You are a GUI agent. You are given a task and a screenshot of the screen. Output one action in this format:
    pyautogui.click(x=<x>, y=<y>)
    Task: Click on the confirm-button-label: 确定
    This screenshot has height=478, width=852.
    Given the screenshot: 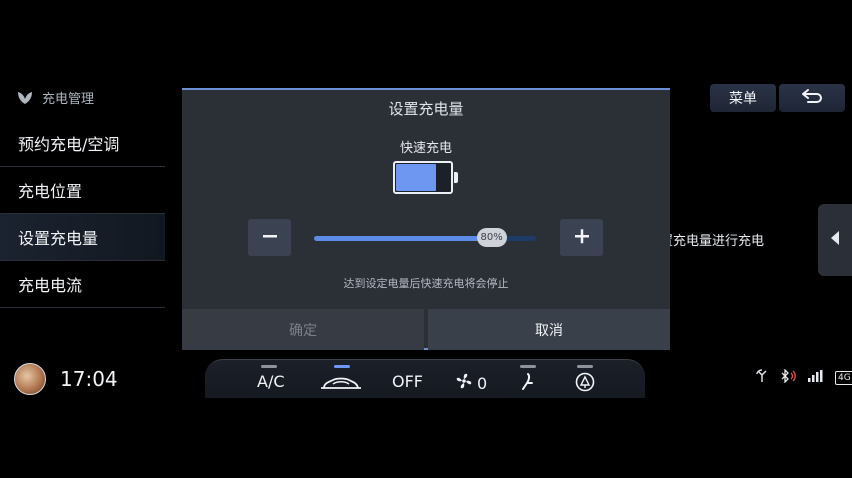 What is the action you would take?
    pyautogui.click(x=303, y=330)
    